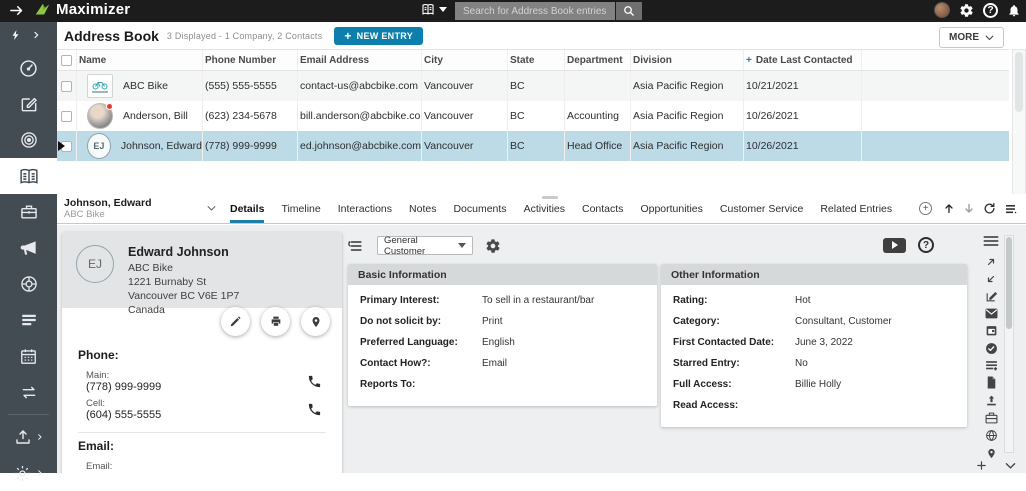 The width and height of the screenshot is (1026, 491). I want to click on tab-contacts: Contacts, so click(602, 208).